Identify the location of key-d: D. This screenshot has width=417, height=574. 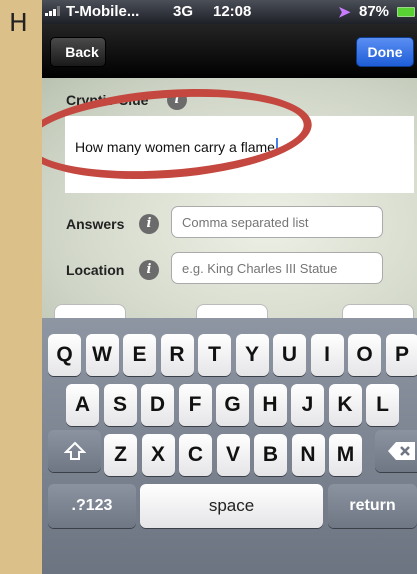
(157, 405).